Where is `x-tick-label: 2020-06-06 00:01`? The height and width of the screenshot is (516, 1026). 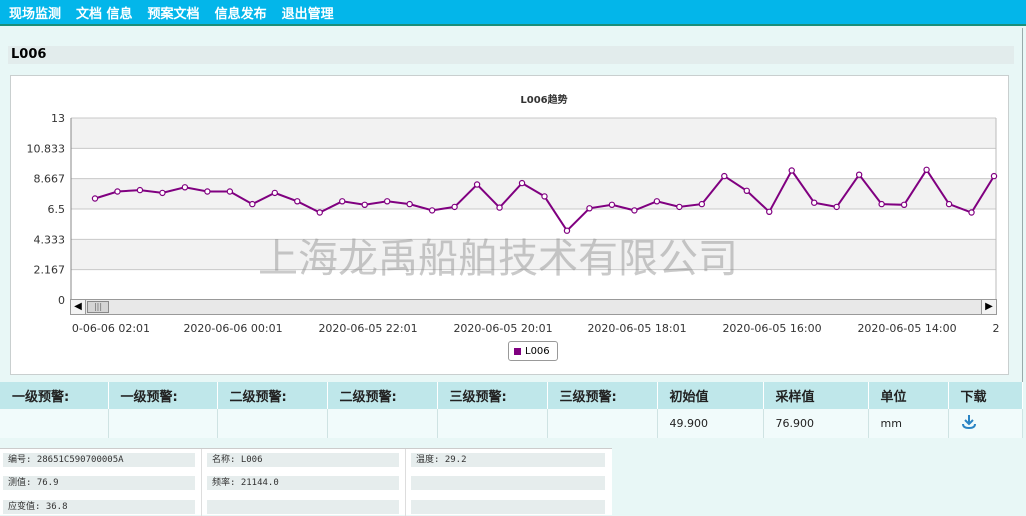 x-tick-label: 2020-06-06 00:01 is located at coordinates (232, 328).